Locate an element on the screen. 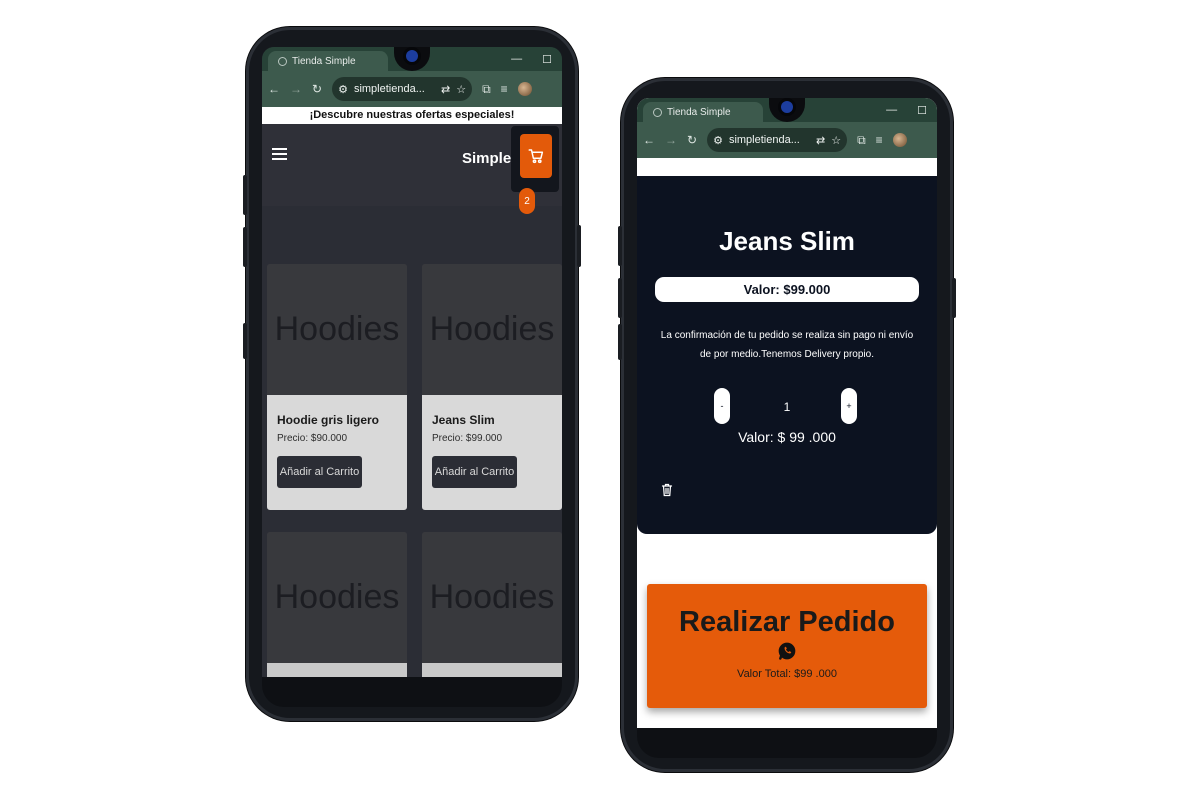  cart-item-value: Valor: $99.000 is located at coordinates (787, 289).